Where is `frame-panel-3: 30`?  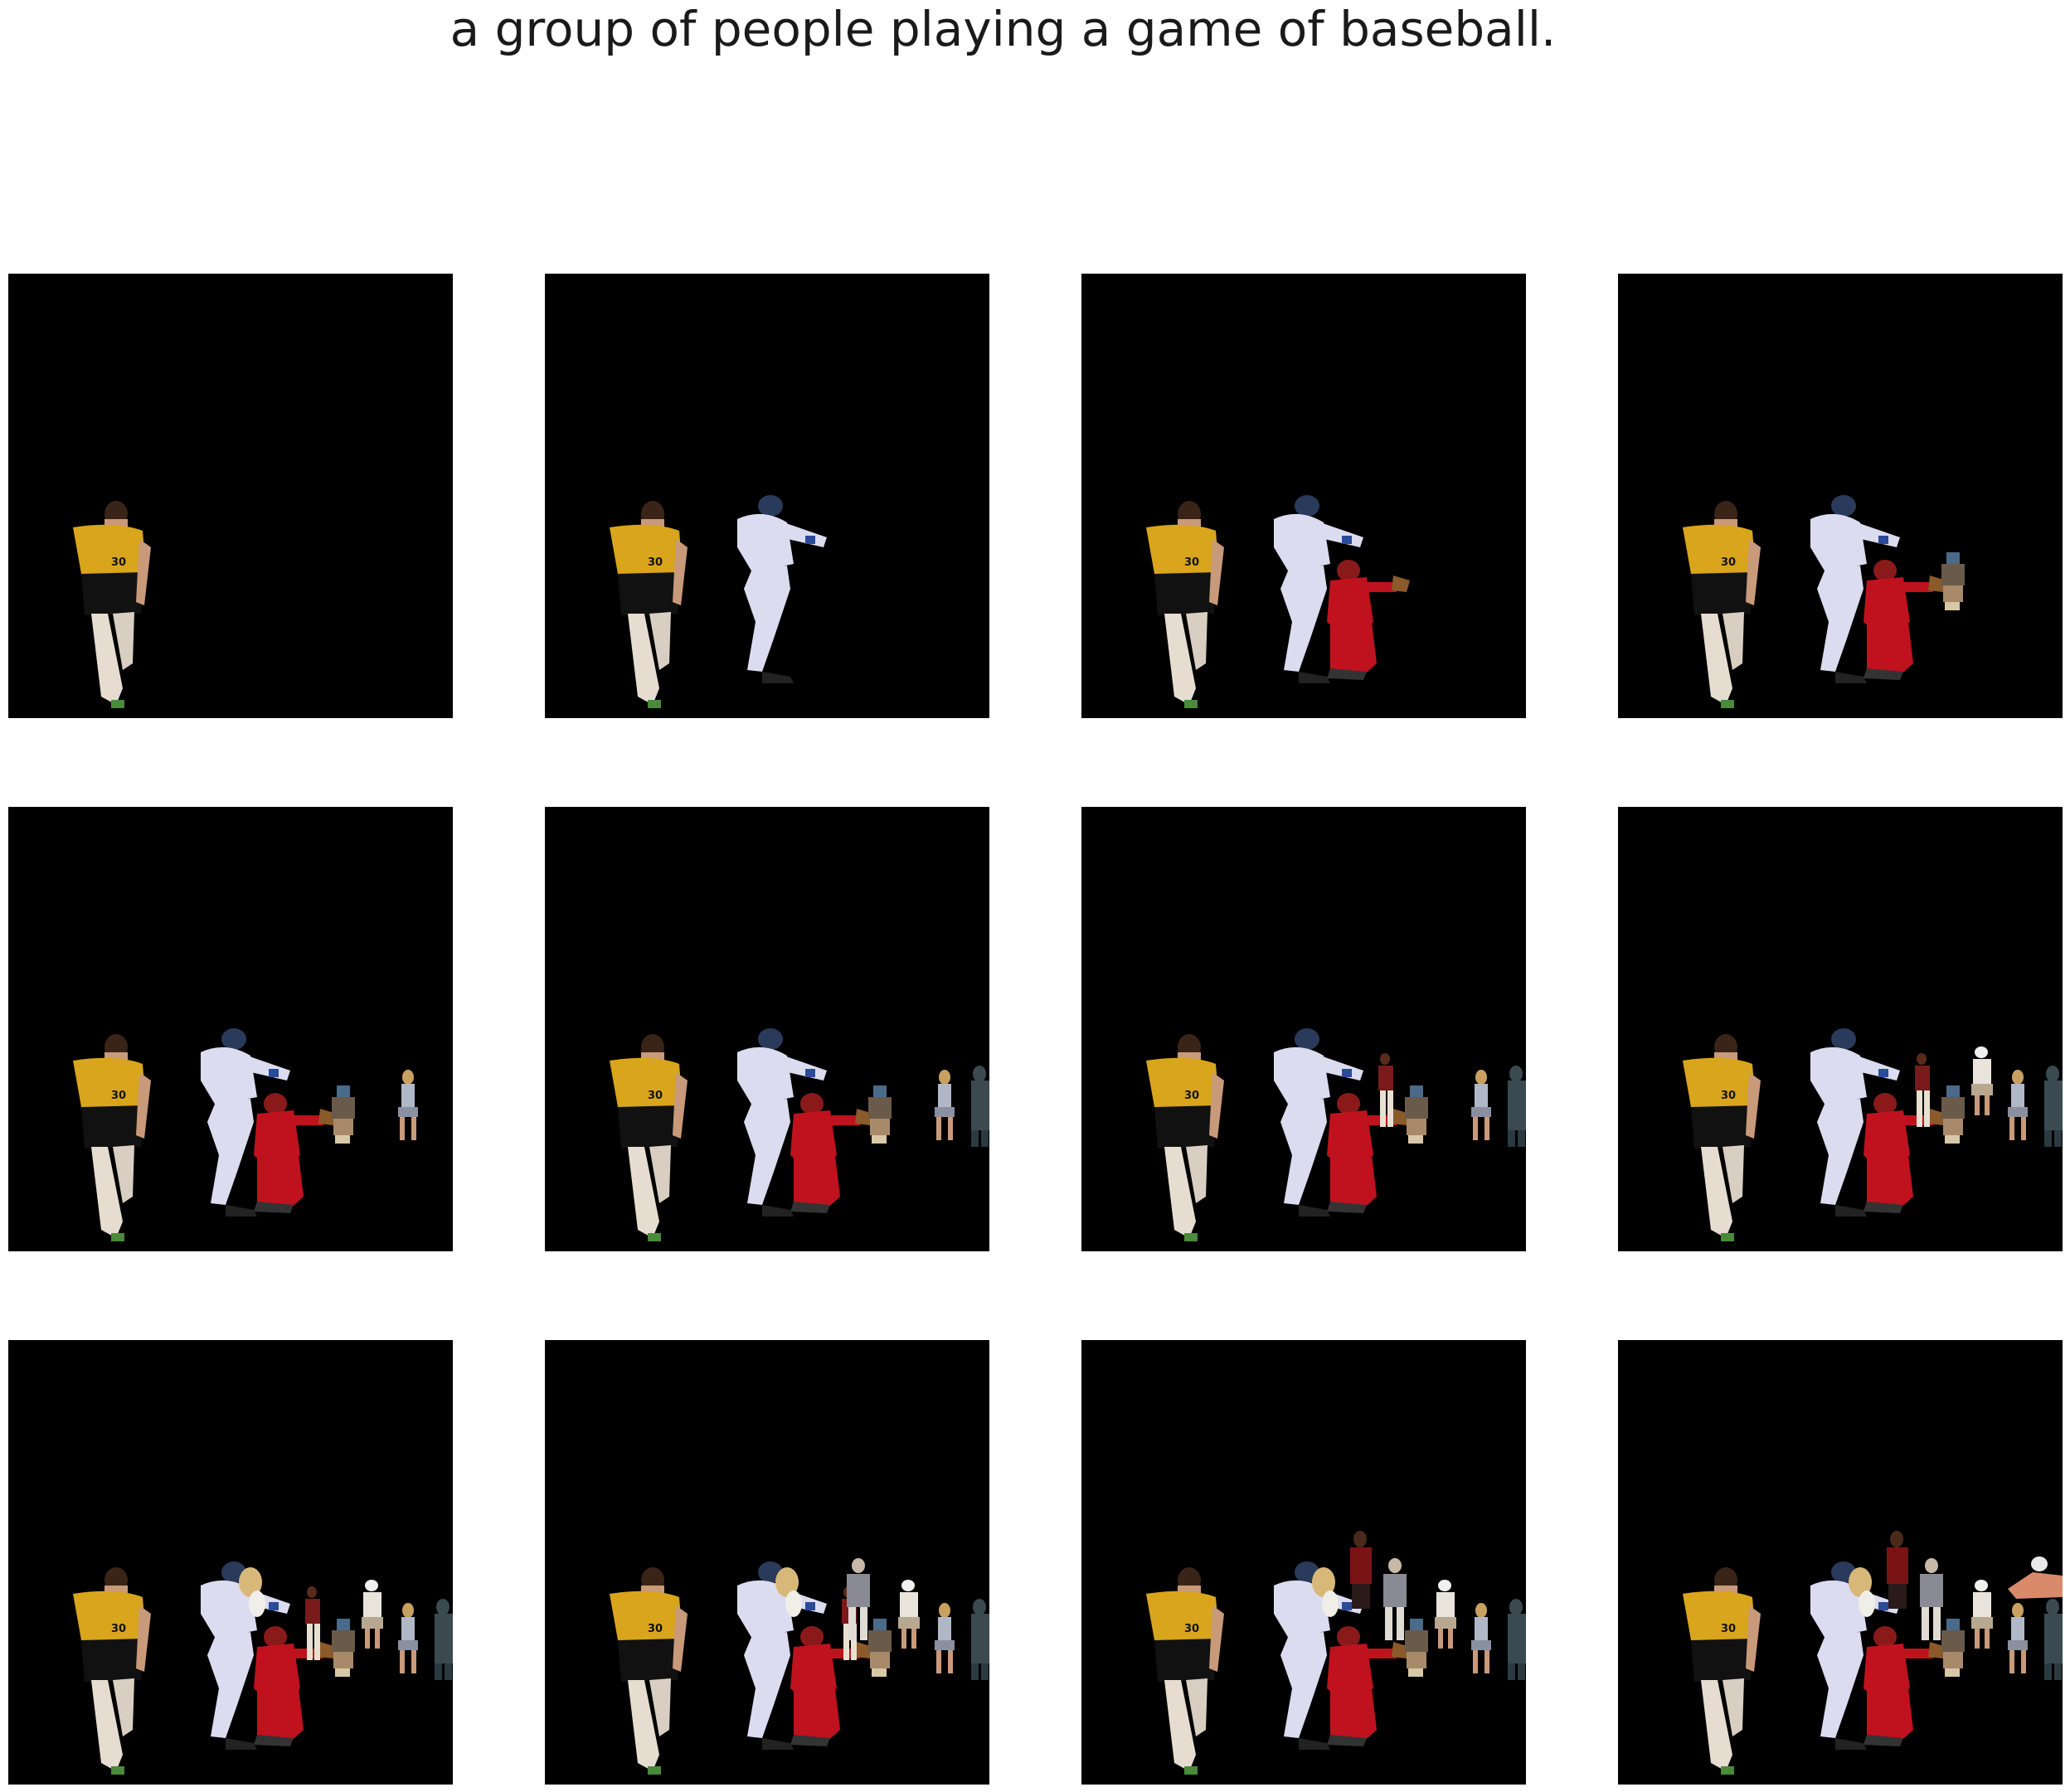
frame-panel-3: 30 is located at coordinates (1303, 496).